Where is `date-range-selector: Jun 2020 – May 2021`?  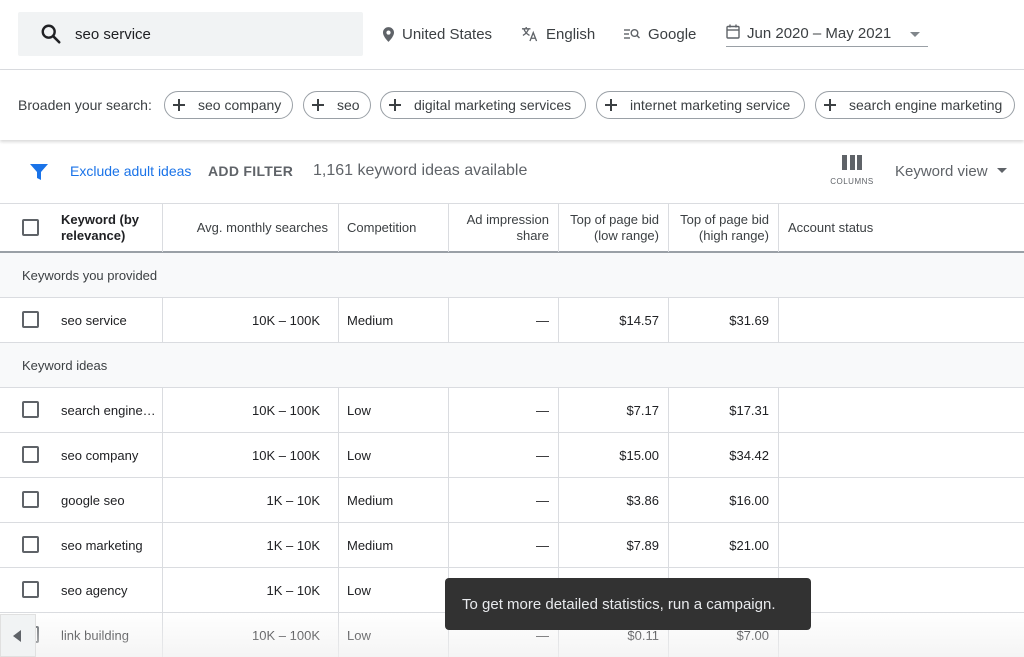 date-range-selector: Jun 2020 – May 2021 is located at coordinates (827, 33).